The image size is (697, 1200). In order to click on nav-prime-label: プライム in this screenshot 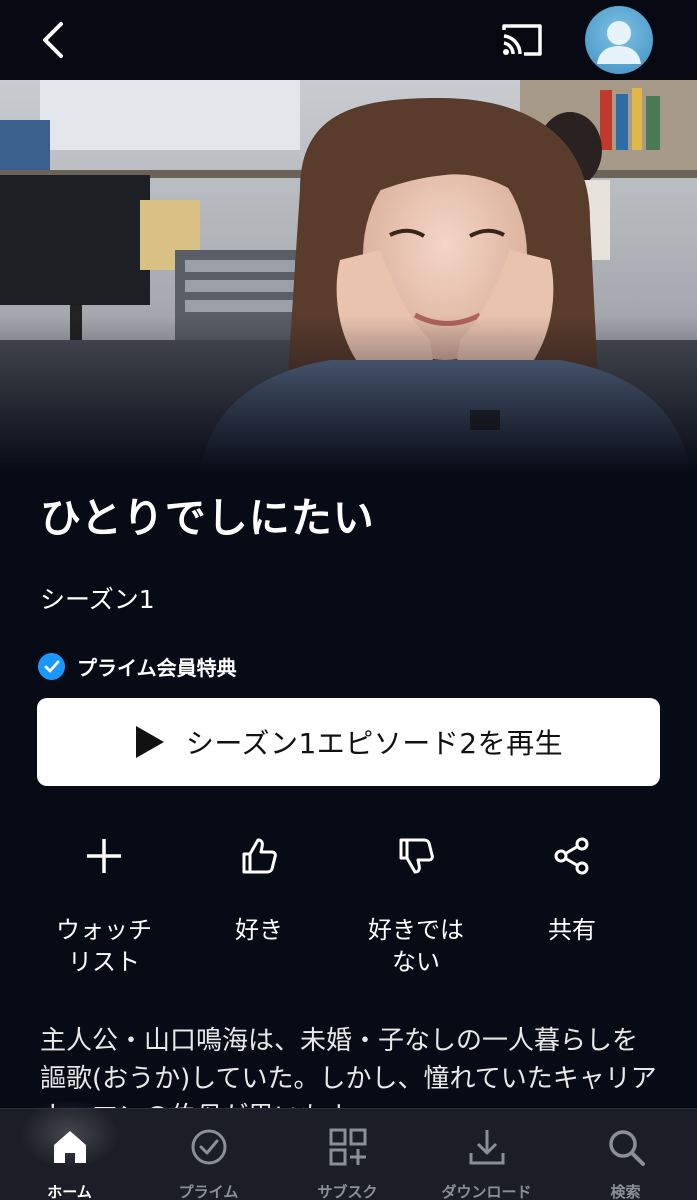, I will do `click(208, 1191)`.